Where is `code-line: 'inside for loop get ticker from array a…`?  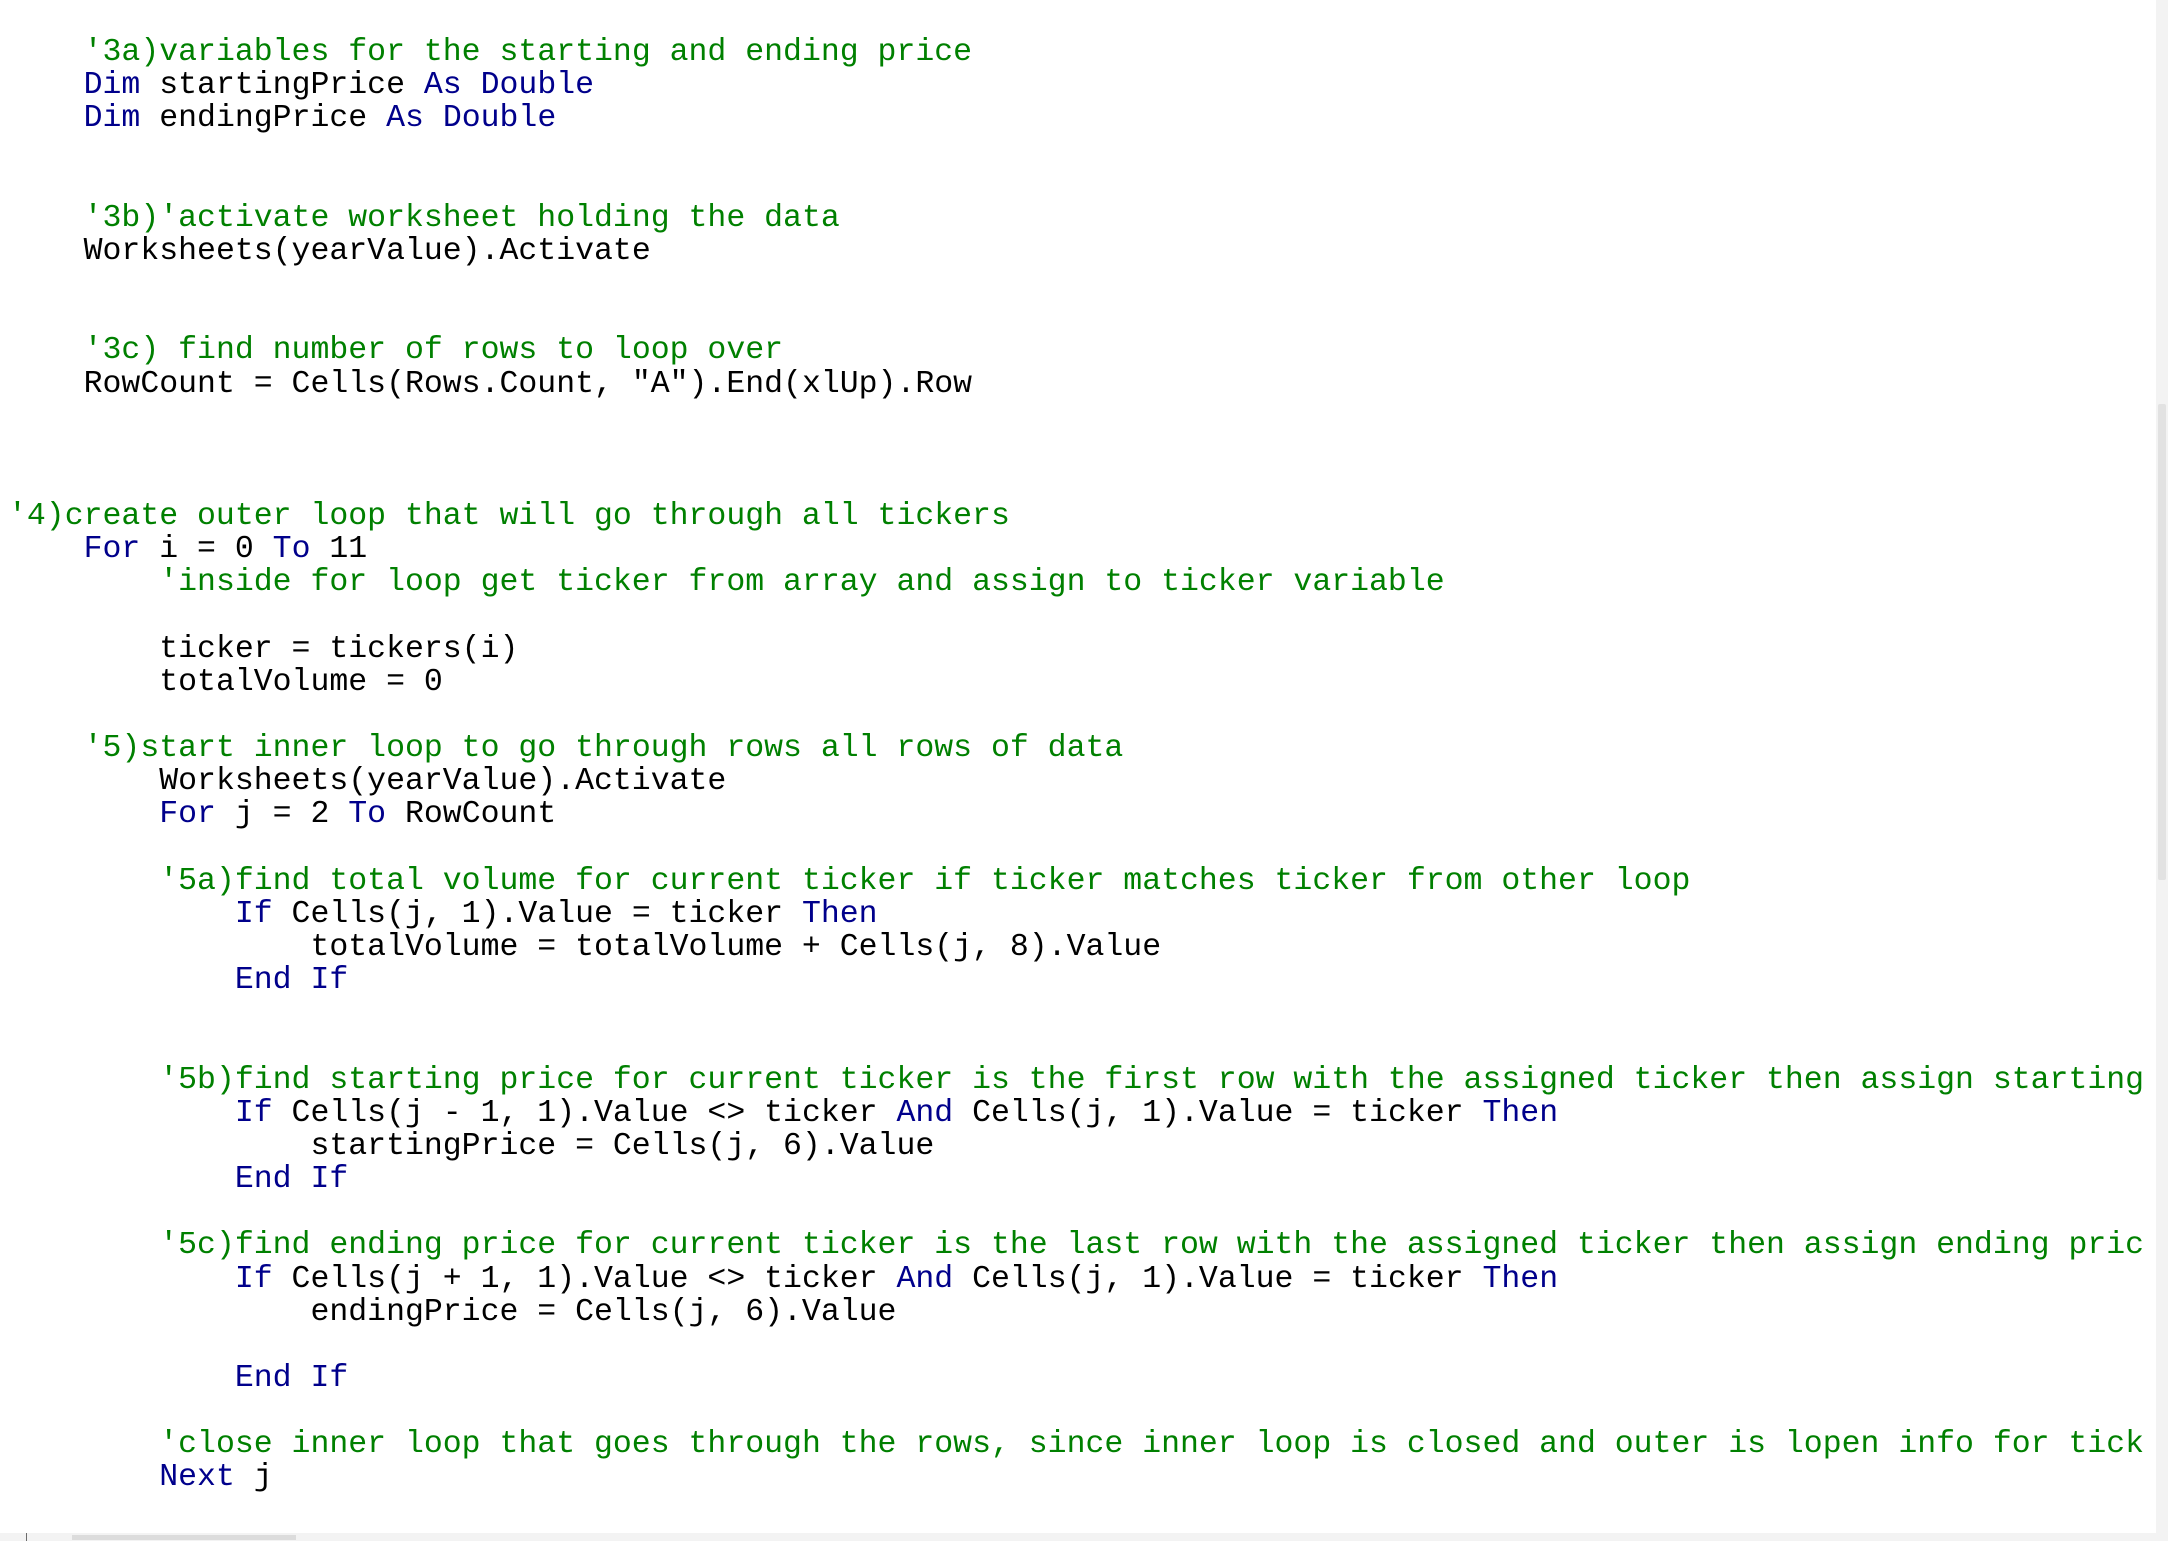
code-line: 'inside for loop get ticker from array a… is located at coordinates (726, 582).